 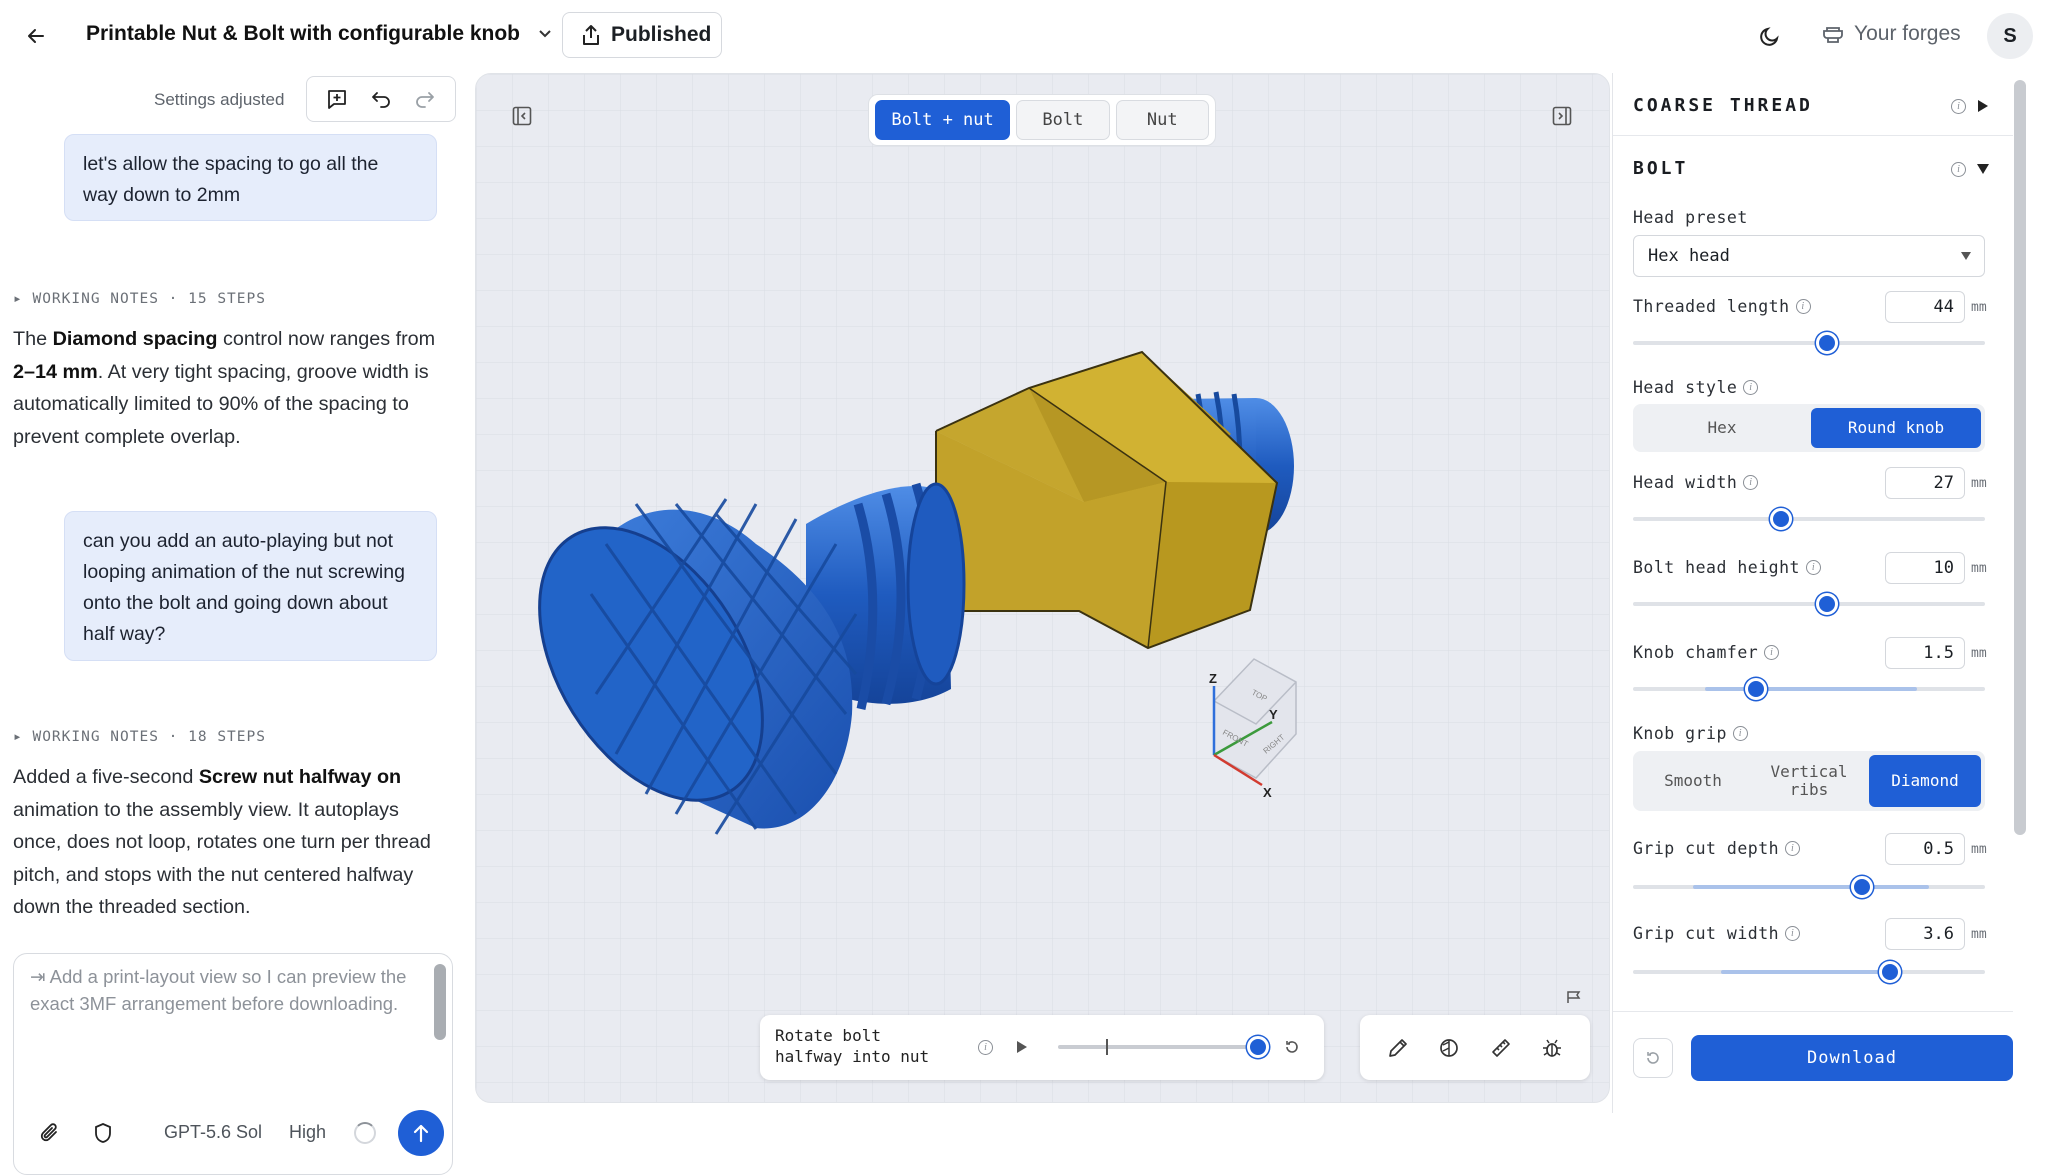 I want to click on send-button, so click(x=421, y=1133).